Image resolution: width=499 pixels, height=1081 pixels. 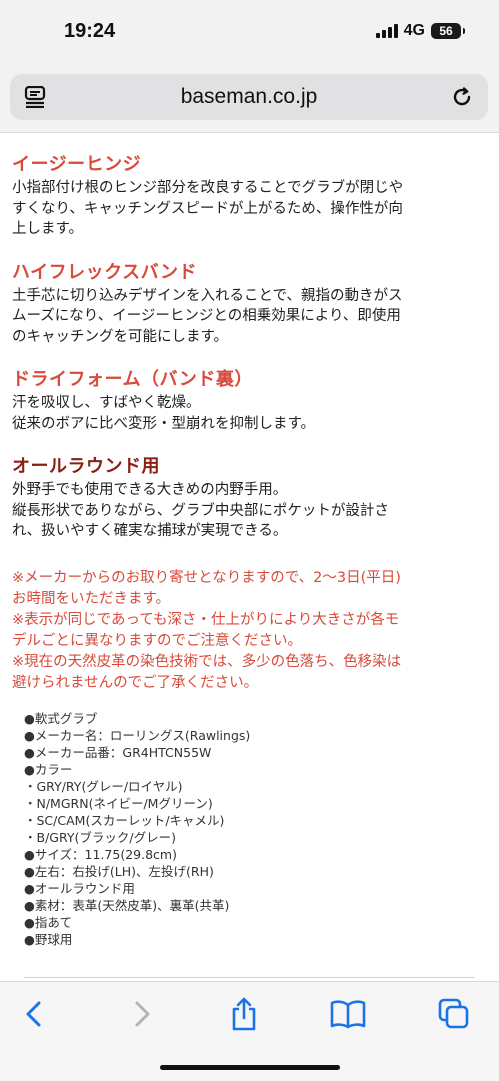 What do you see at coordinates (90, 31) in the screenshot?
I see `status-time: 19:24` at bounding box center [90, 31].